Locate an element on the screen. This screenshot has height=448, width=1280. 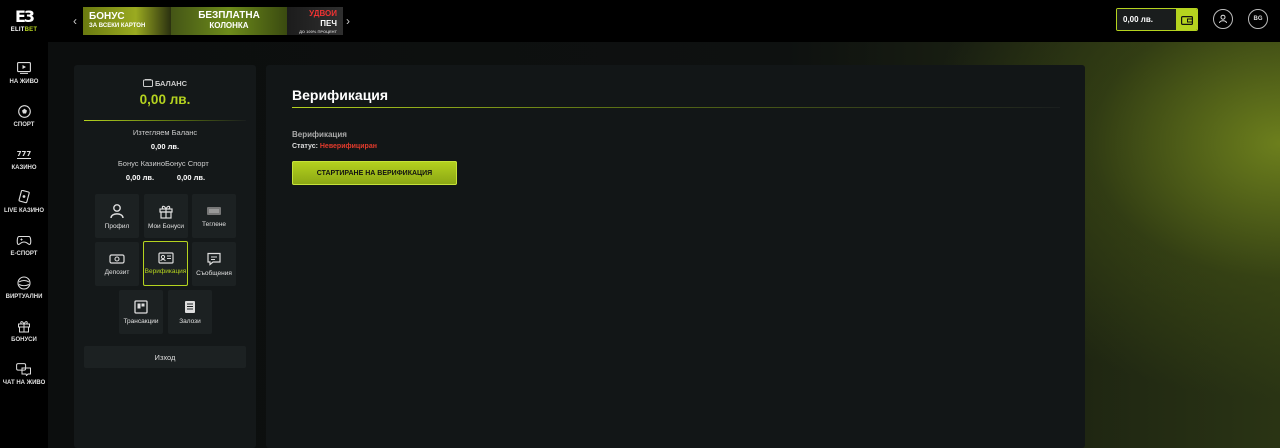
banner-text: ДО 100% ПРОЦЕНТ is located at coordinates (318, 31).